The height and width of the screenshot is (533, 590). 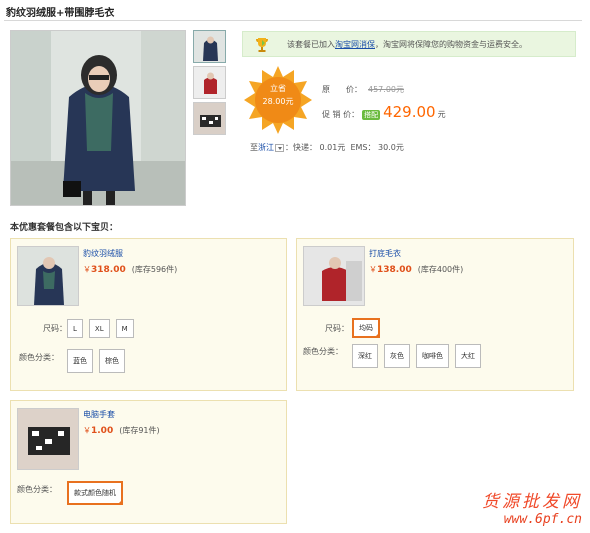 I want to click on size-option: XL, so click(x=99, y=328).